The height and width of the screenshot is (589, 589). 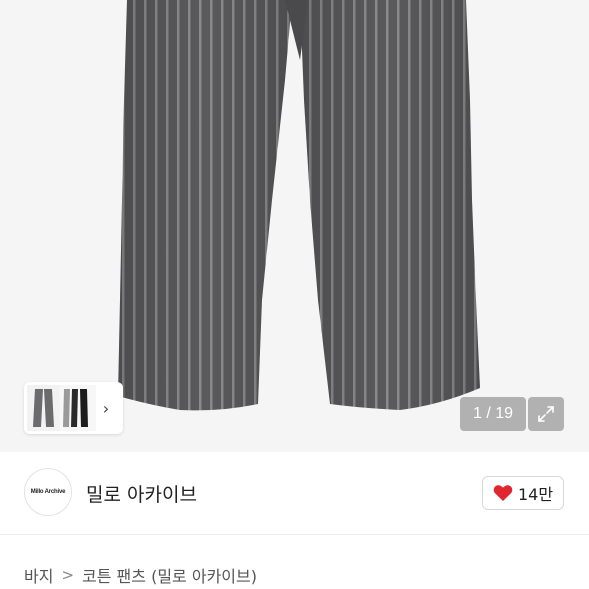 I want to click on breadcrumb-product: 코튼 팬츠 (밀로 아카이브), so click(x=169, y=575).